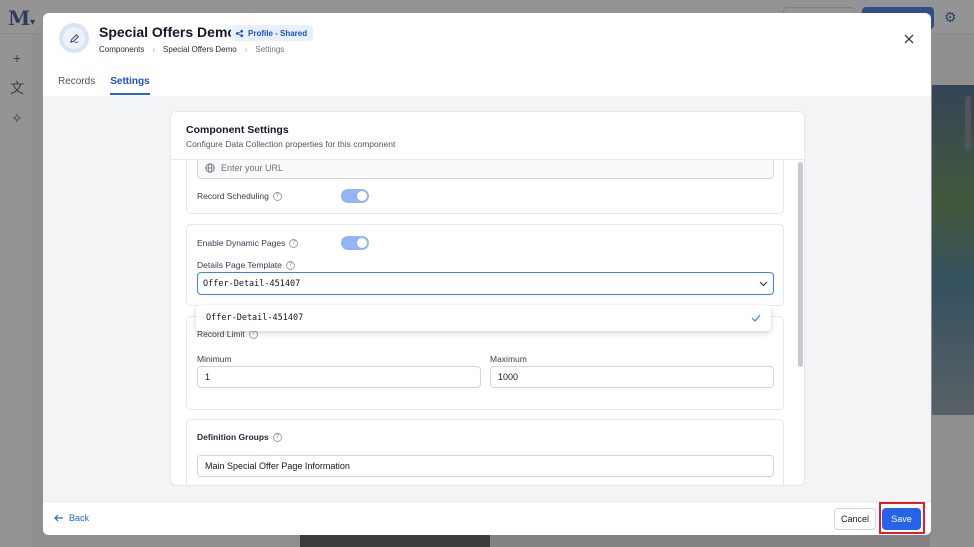 The height and width of the screenshot is (547, 974). I want to click on page-title: Special Offers Demo, so click(167, 32).